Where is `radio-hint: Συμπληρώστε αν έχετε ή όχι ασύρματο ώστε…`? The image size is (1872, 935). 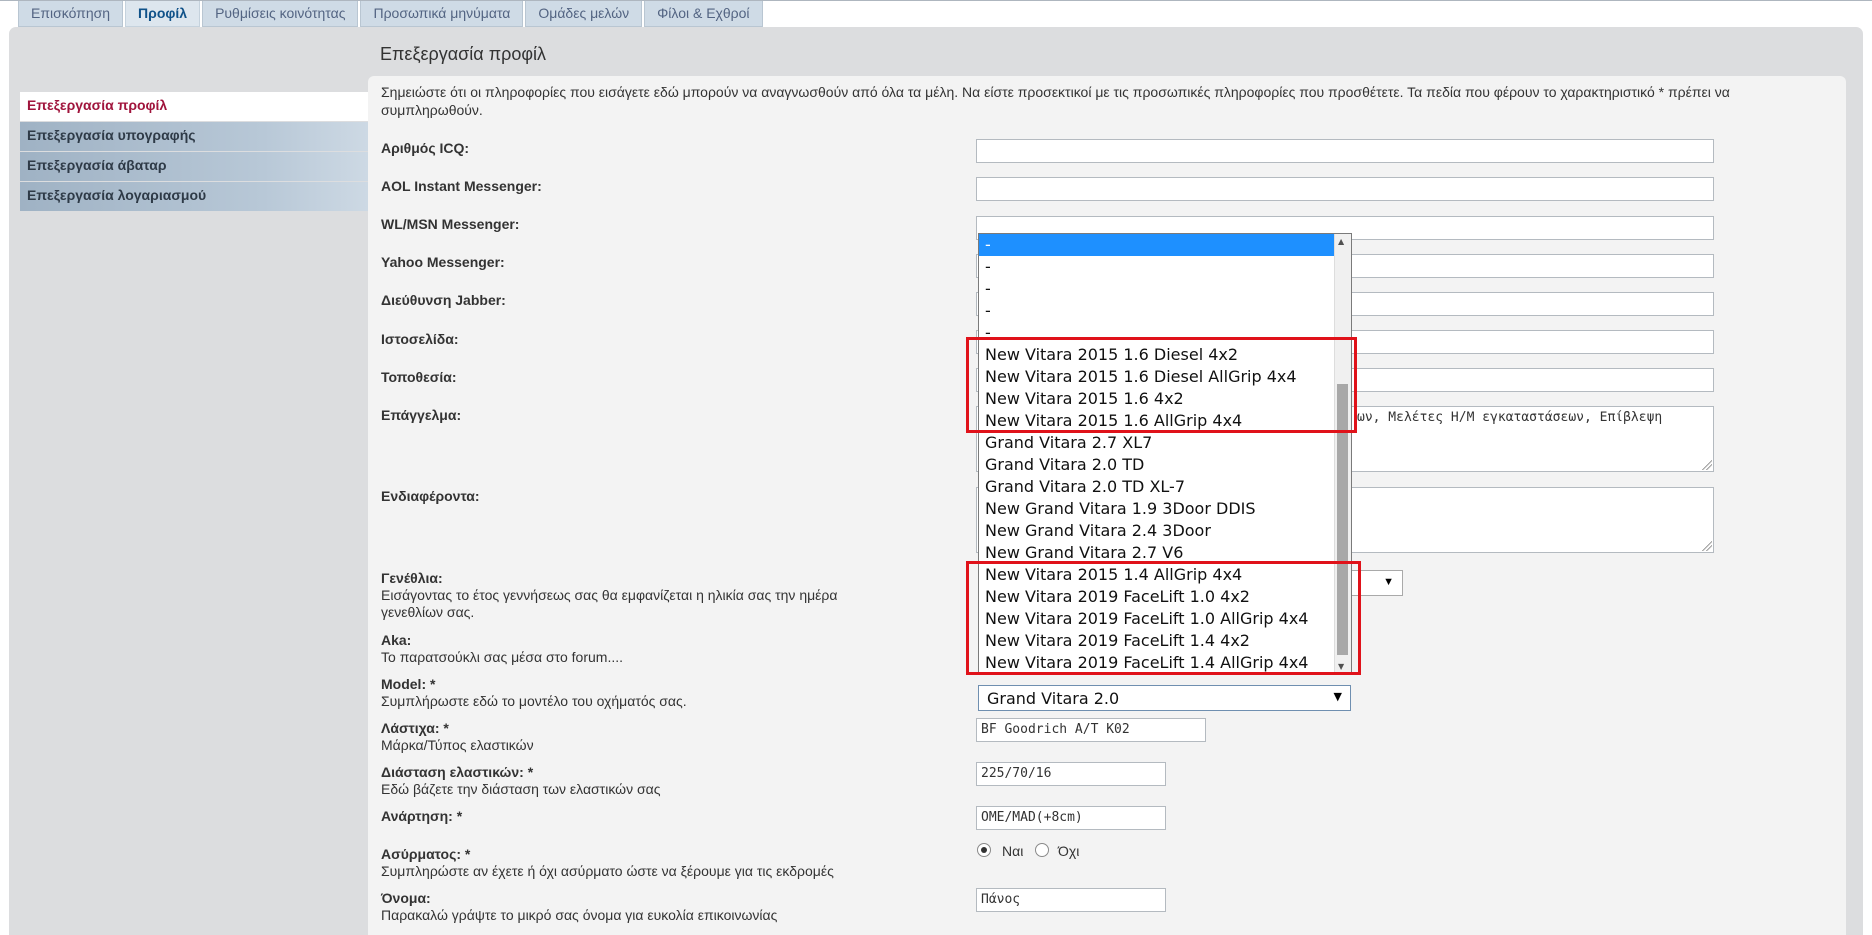 radio-hint: Συμπληρώστε αν έχετε ή όχι ασύρματο ώστε… is located at coordinates (607, 871).